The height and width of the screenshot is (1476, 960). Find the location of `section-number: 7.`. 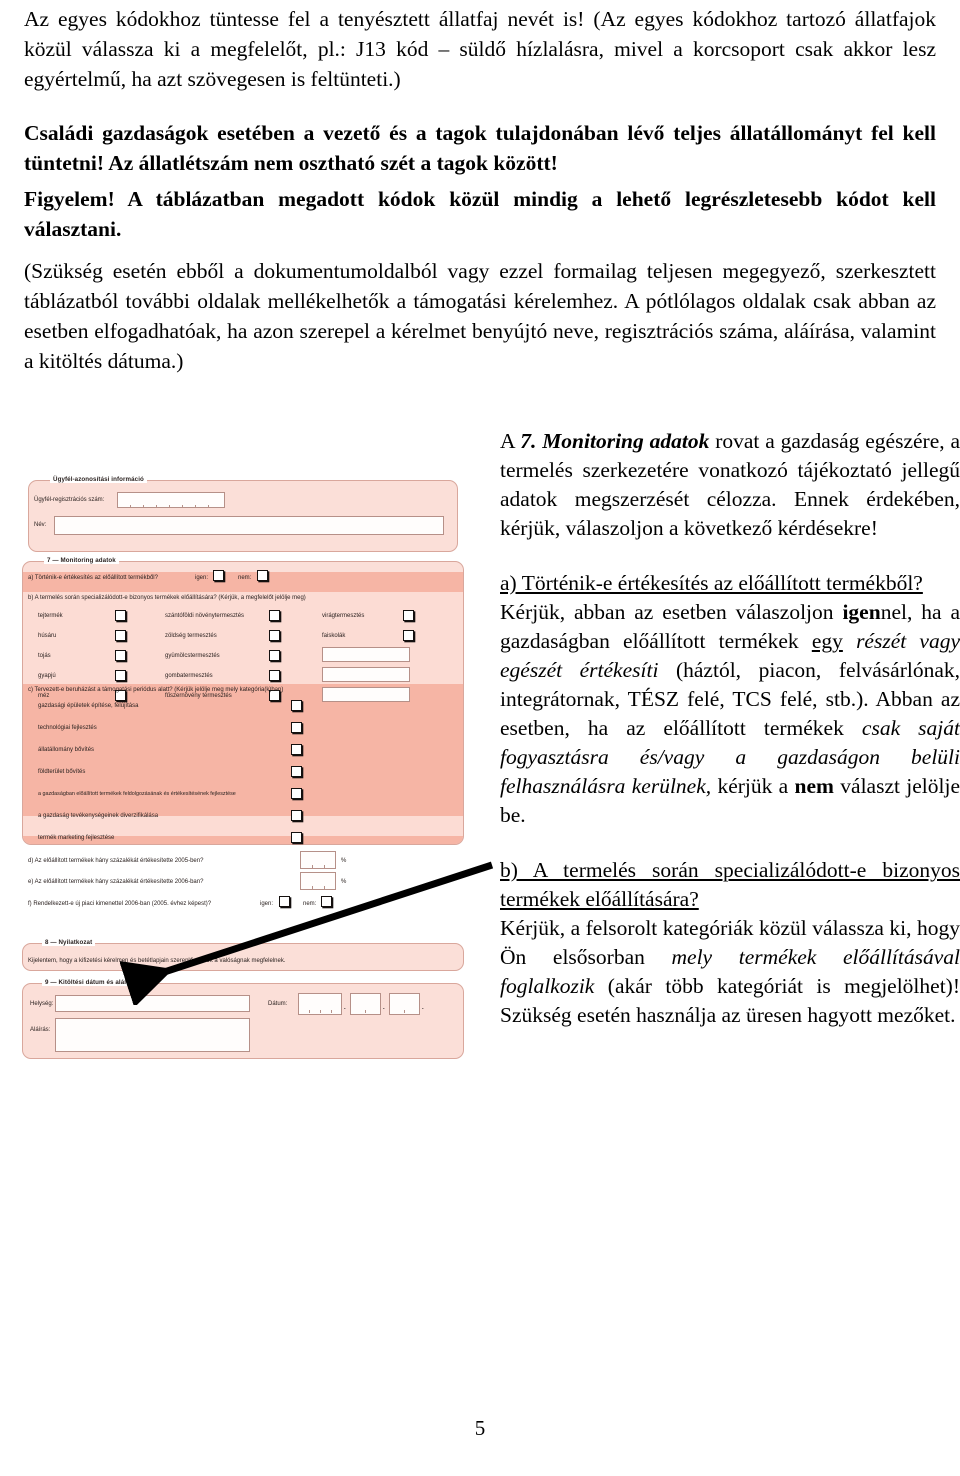

section-number: 7. is located at coordinates (528, 441).